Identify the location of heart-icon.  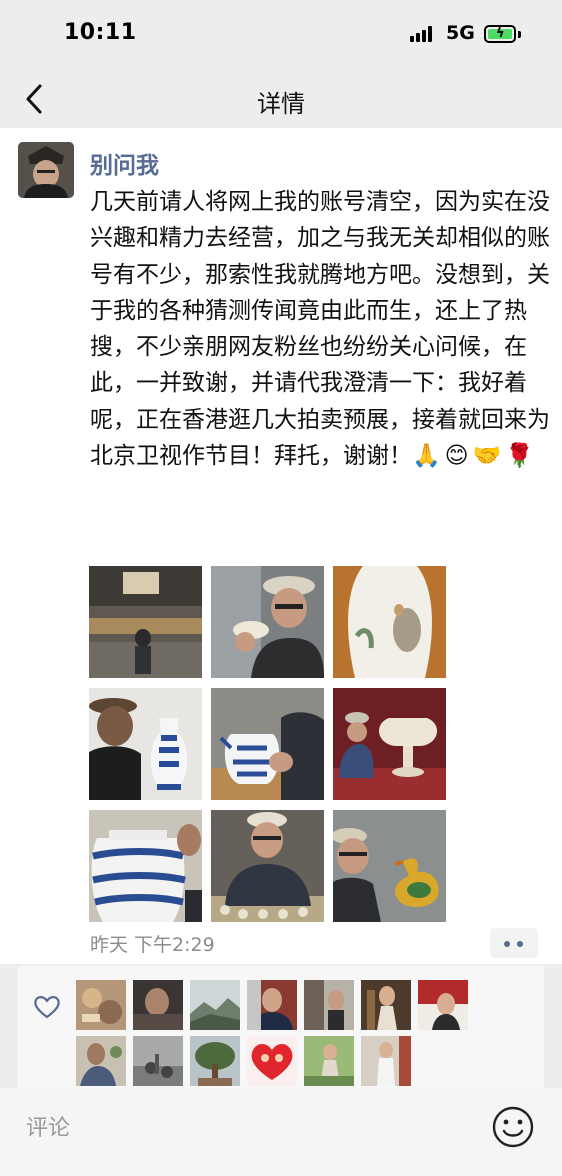
(47, 1007).